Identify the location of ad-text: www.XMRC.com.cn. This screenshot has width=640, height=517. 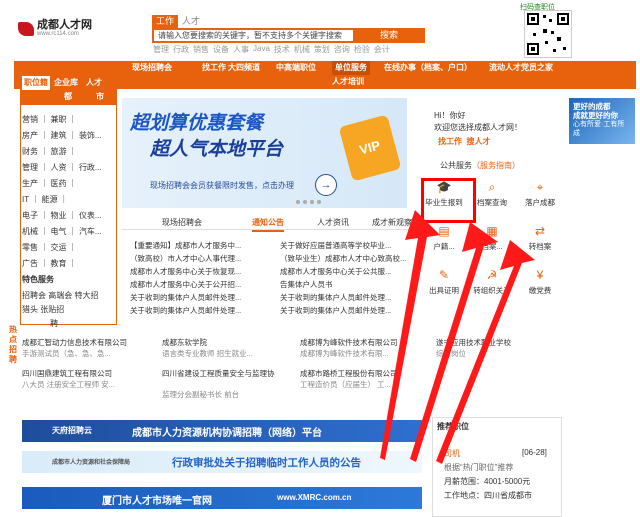
(314, 497).